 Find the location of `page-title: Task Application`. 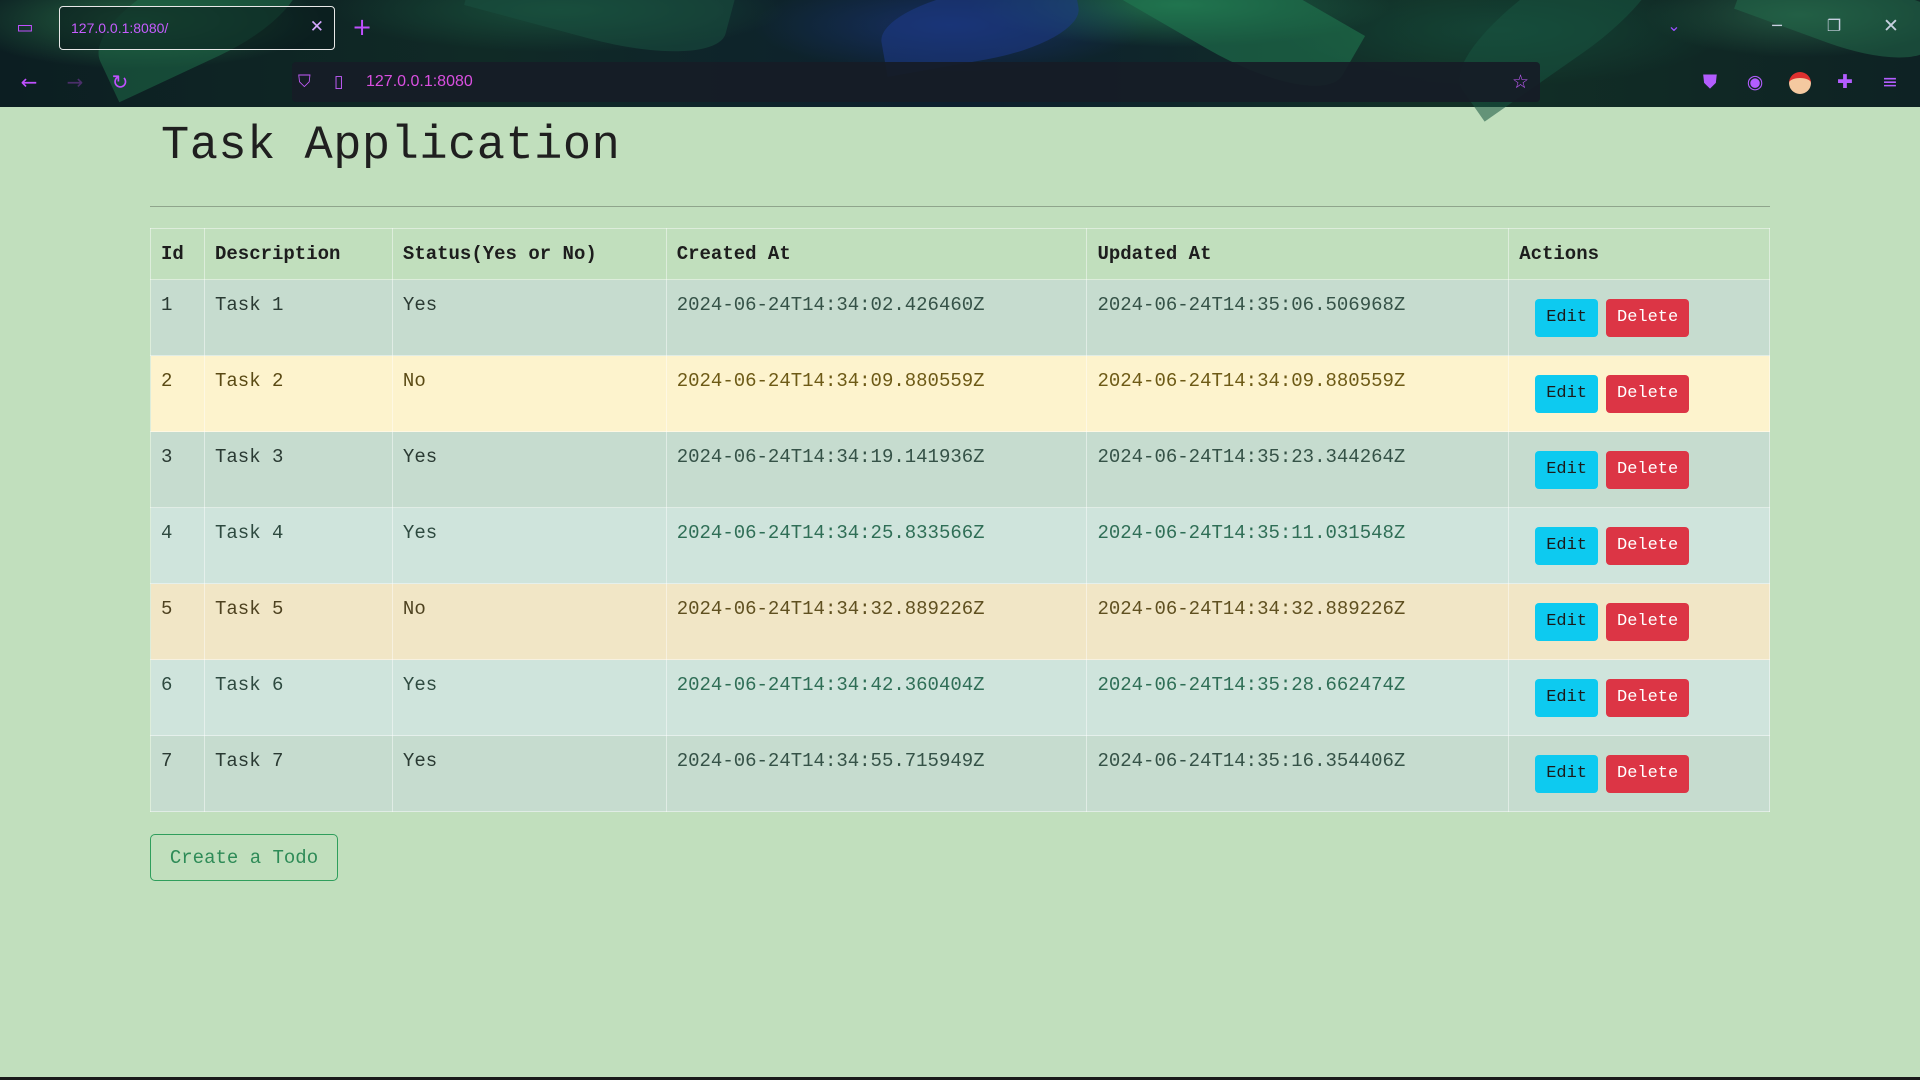

page-title: Task Application is located at coordinates (391, 146).